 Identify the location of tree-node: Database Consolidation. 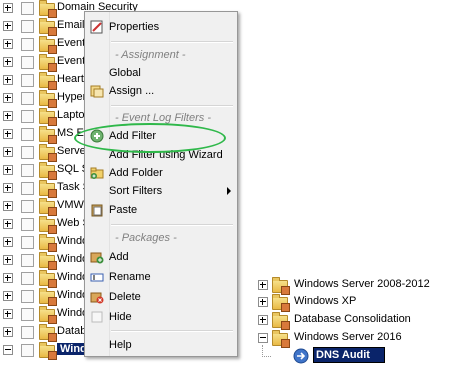
(352, 320).